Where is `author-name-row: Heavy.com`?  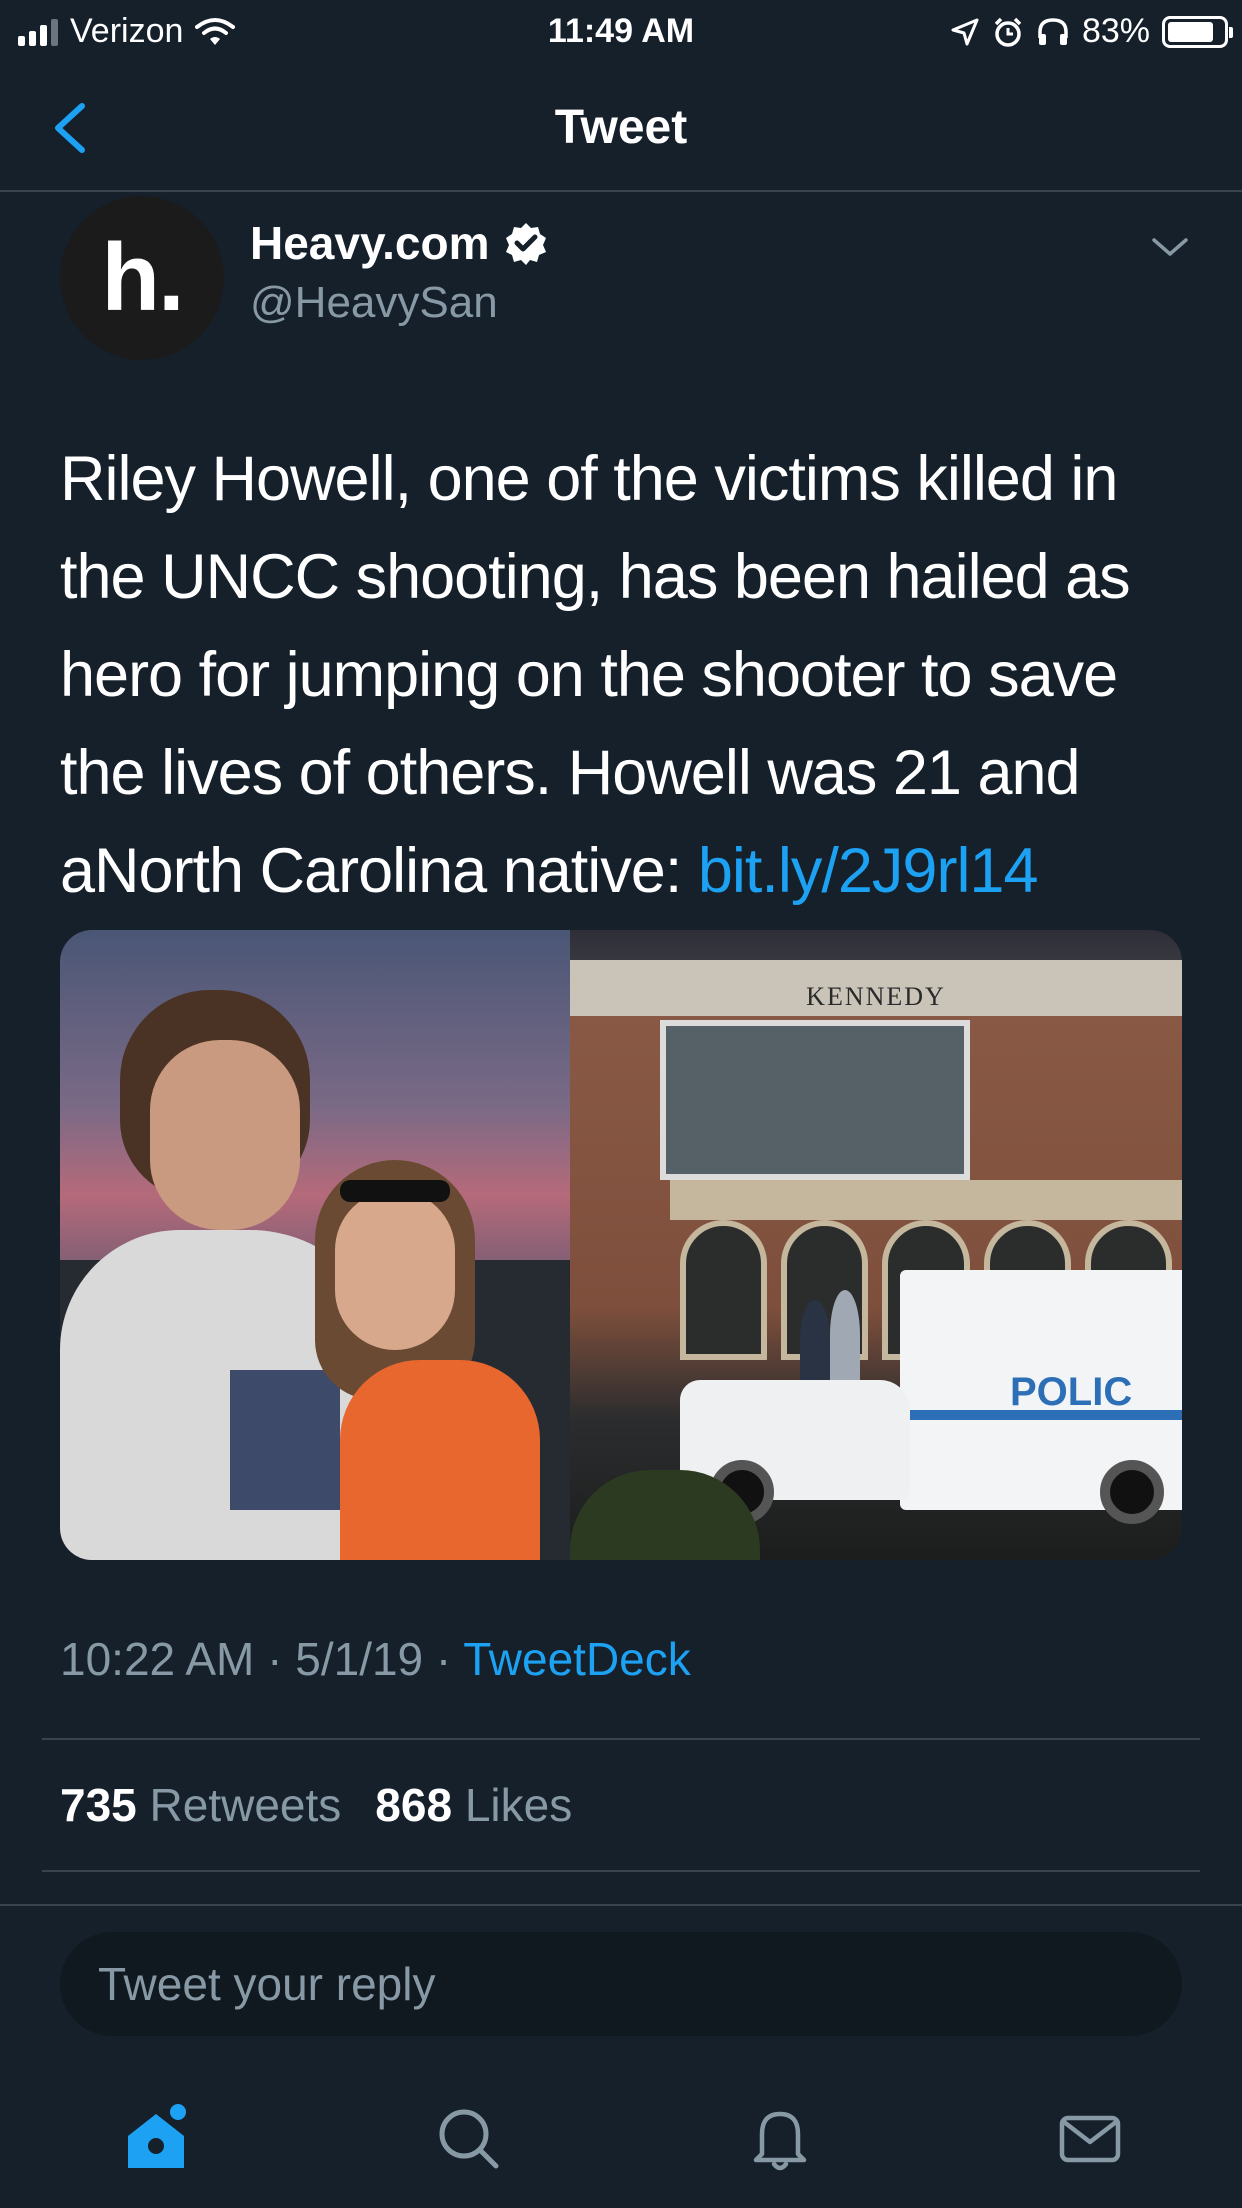 author-name-row: Heavy.com is located at coordinates (399, 243).